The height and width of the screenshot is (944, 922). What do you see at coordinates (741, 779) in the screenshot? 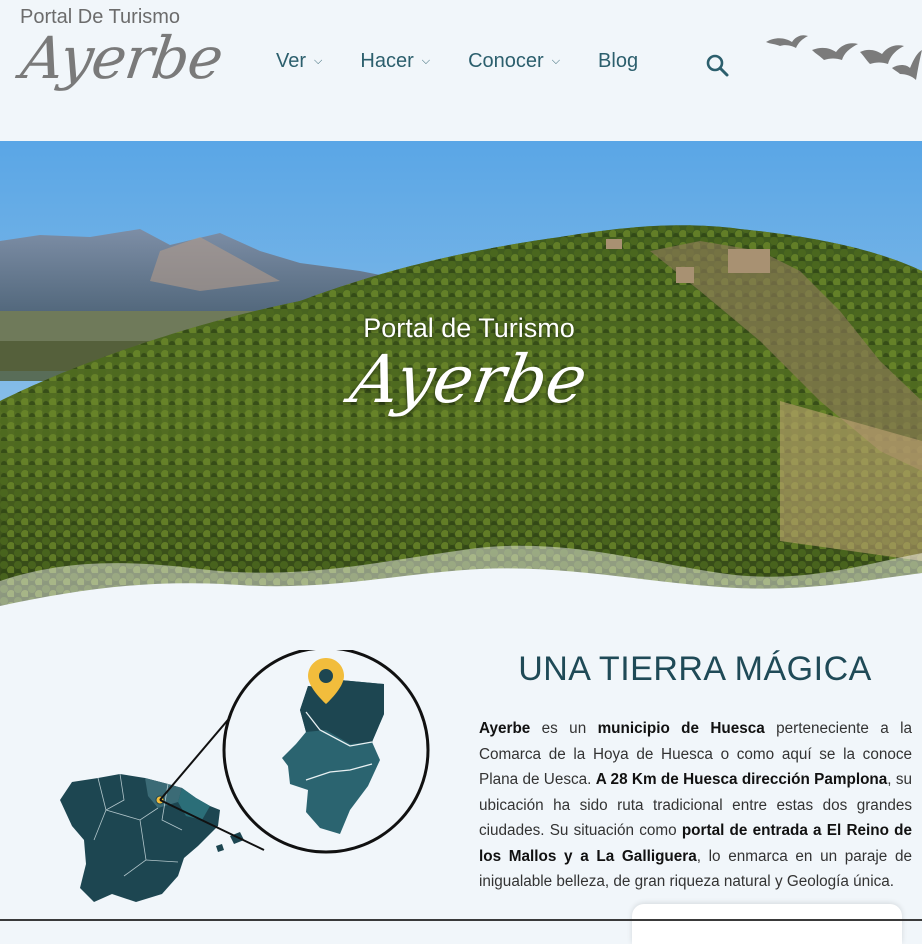
I see `desc-bold-distance: A 28 Km de Huesca dirección Pamplona` at bounding box center [741, 779].